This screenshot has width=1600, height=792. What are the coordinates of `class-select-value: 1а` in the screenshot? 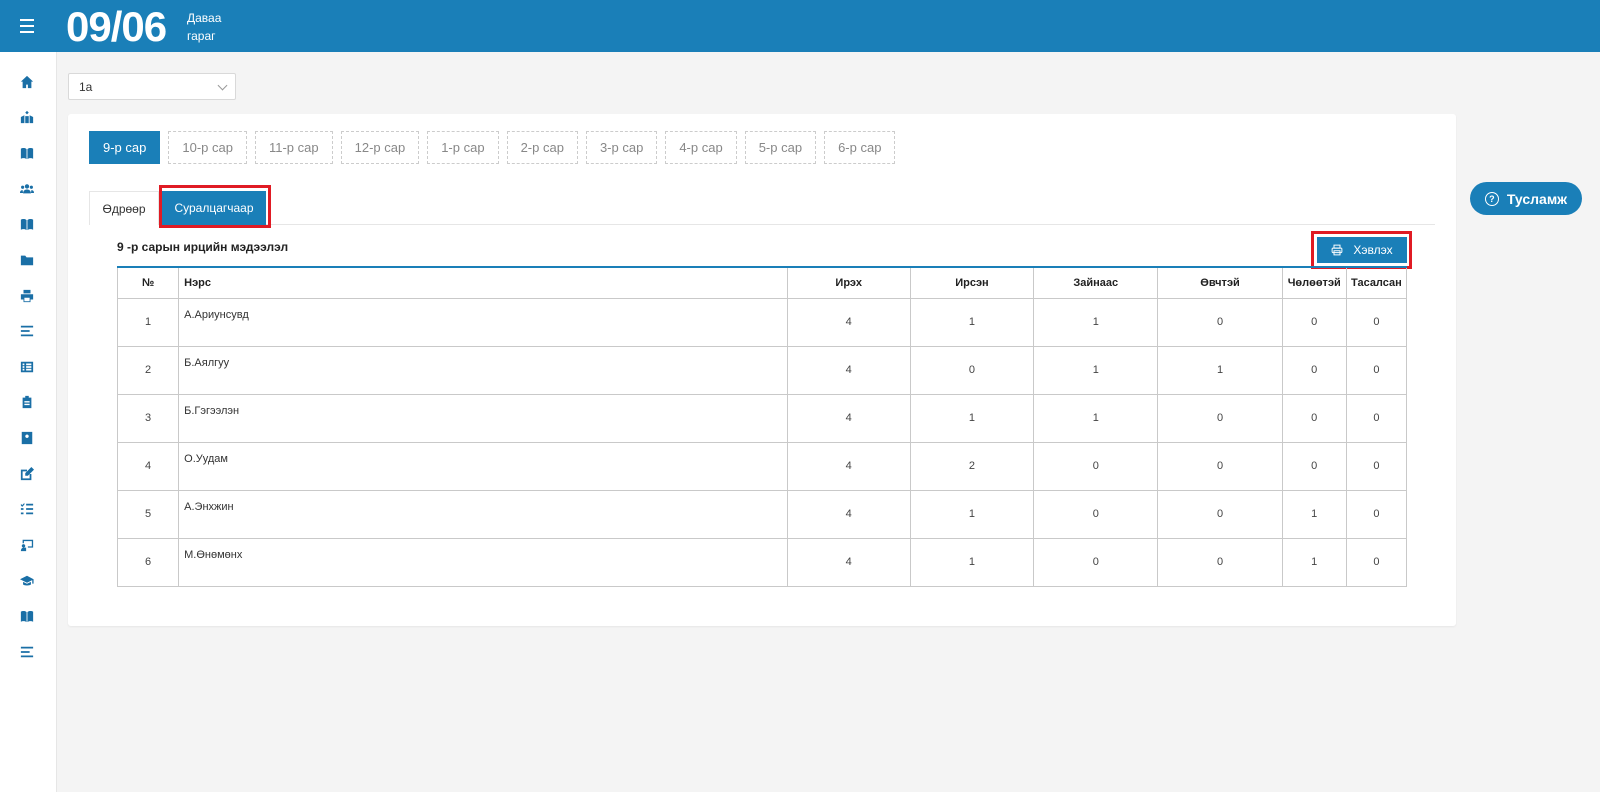 It's located at (86, 87).